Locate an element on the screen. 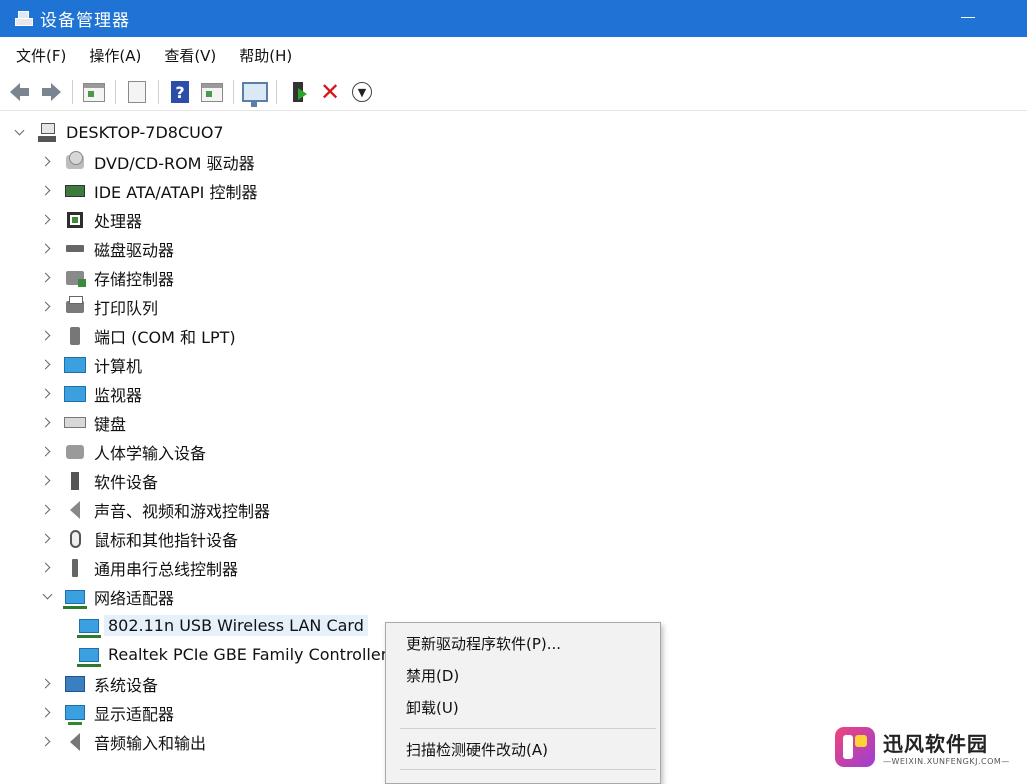  tree-item-audio-io: 音频输入和输出 is located at coordinates (123, 741).